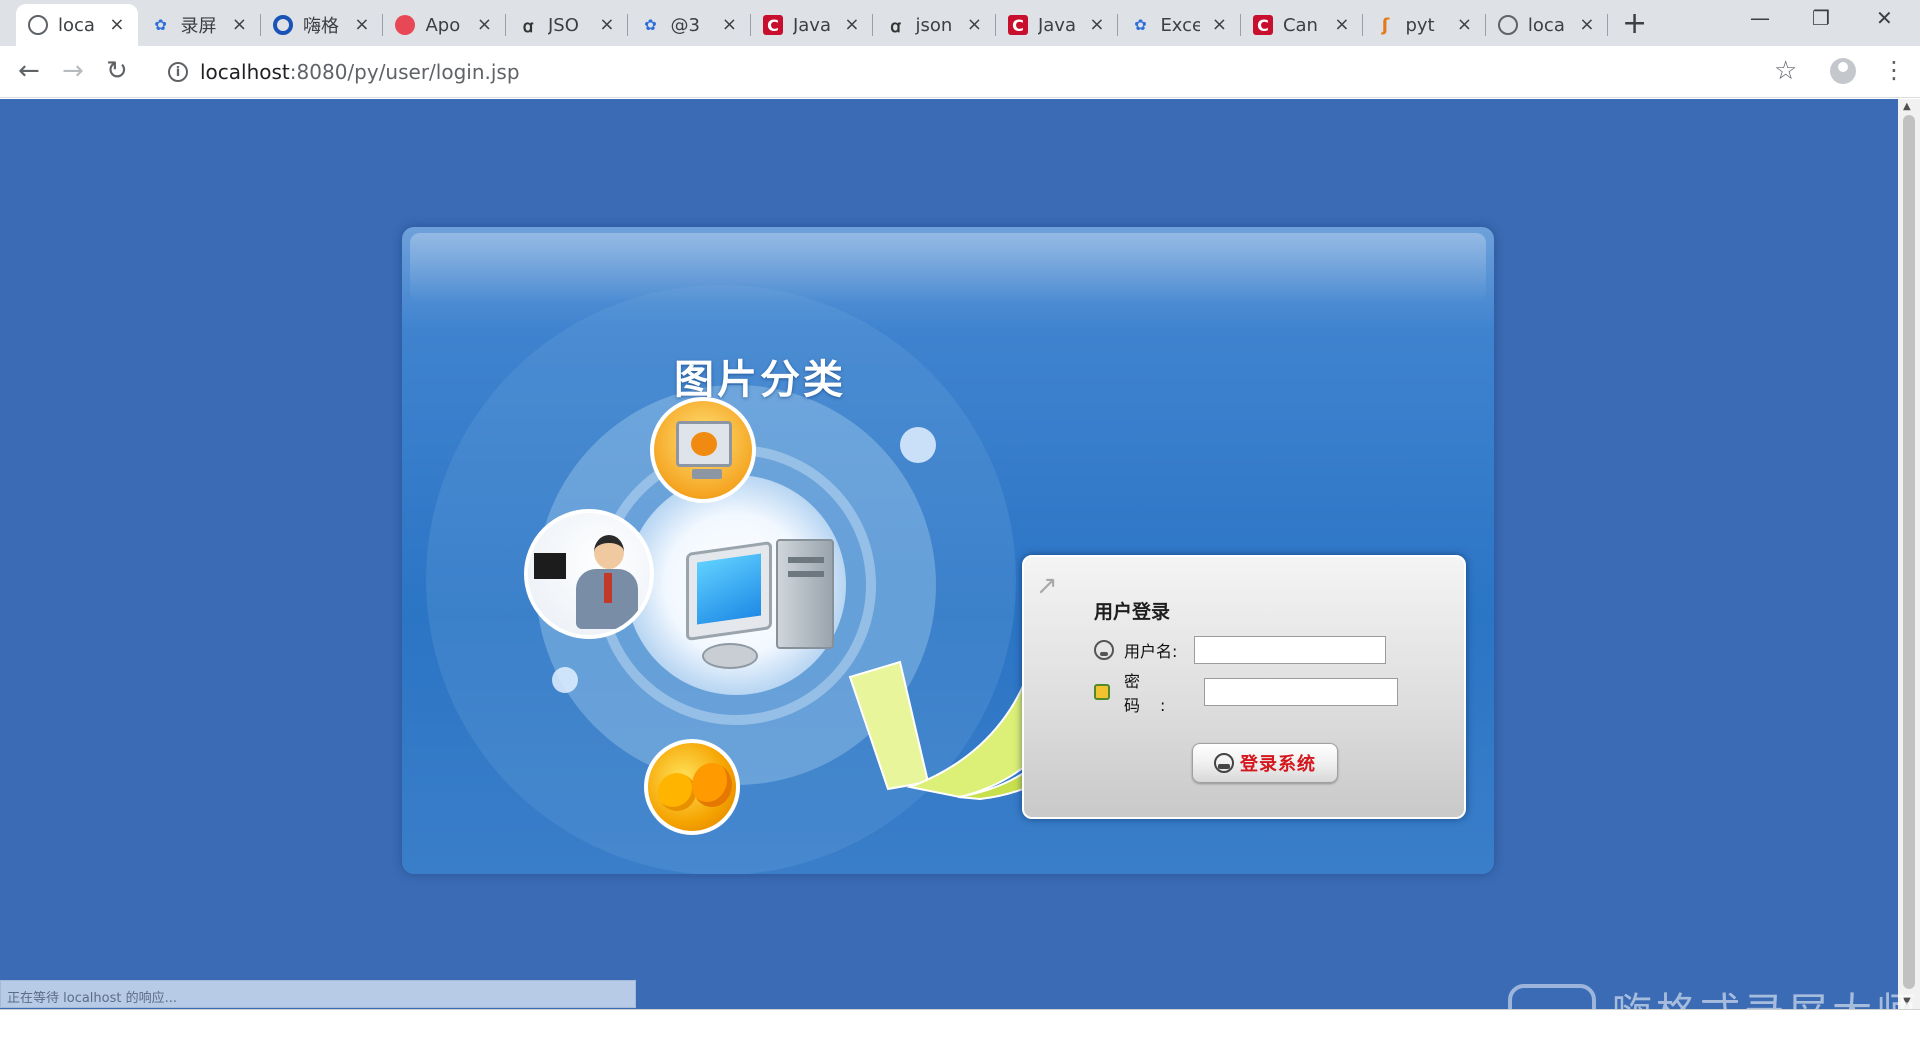 Image resolution: width=1920 pixels, height=1038 pixels. Describe the element at coordinates (1634, 23) in the screenshot. I see `new-tab-button: +` at that location.